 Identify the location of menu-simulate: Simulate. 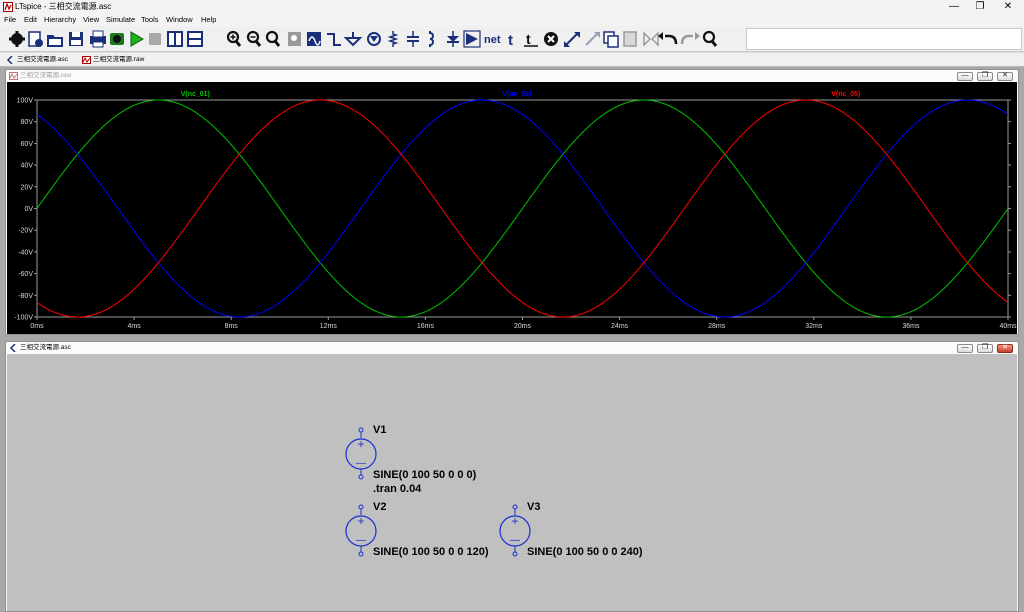
(120, 20).